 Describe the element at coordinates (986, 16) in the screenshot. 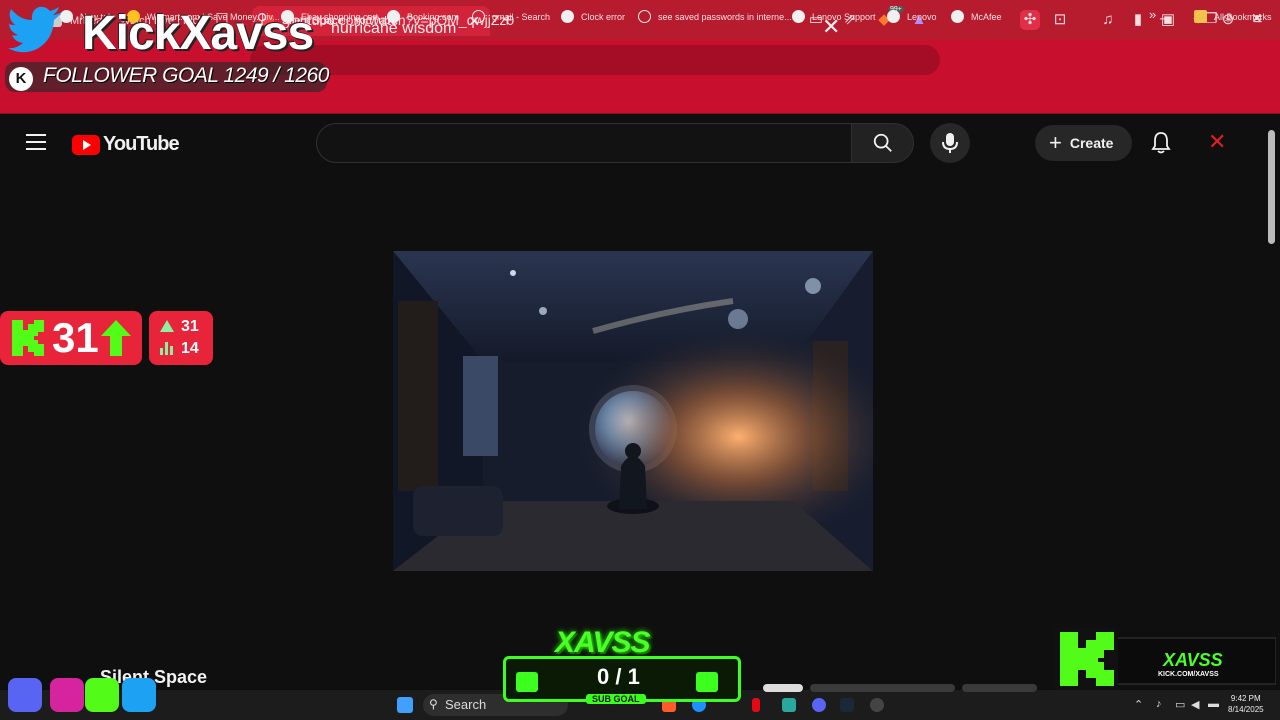

I see `bookmark-label: McAfee` at that location.